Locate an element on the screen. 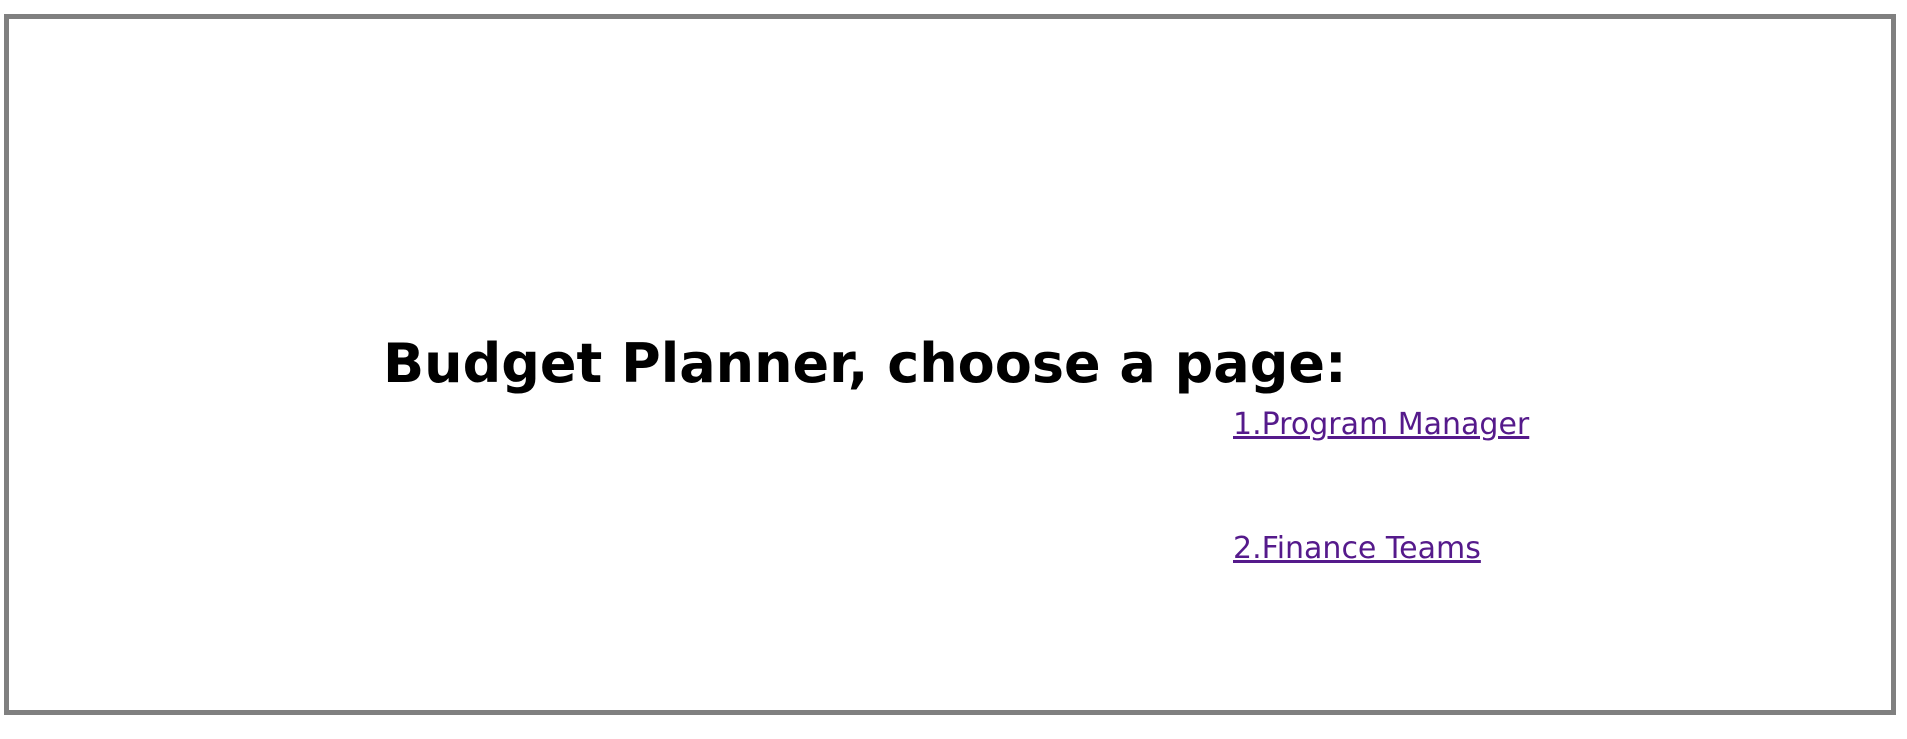 Image resolution: width=1907 pixels, height=739 pixels. finance-teams-link: 2.Finance Teams is located at coordinates (1357, 549).